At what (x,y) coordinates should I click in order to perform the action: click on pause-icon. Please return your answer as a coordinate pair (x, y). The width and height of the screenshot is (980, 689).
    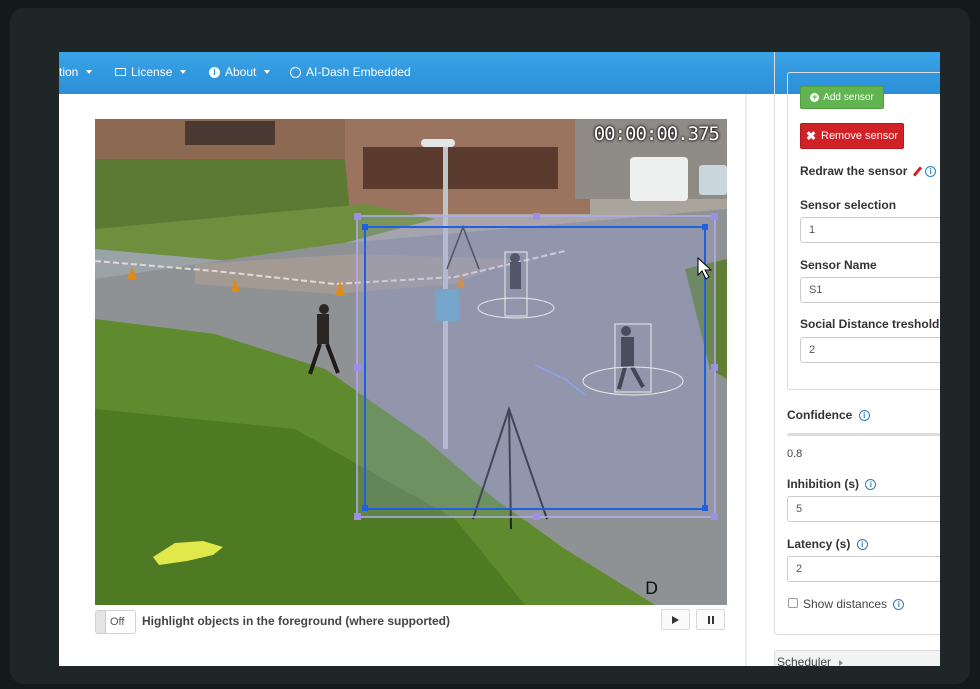
    Looking at the image, I should click on (710, 619).